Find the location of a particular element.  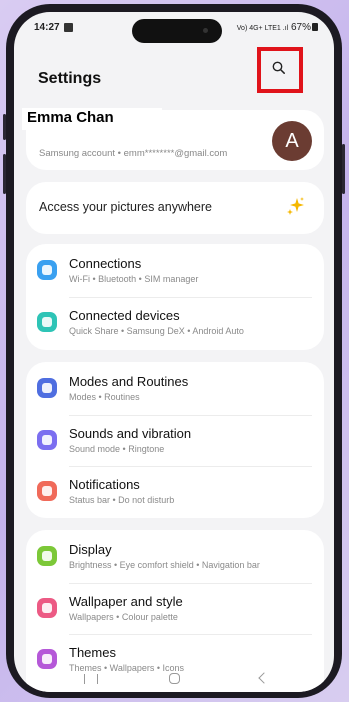

wifi-icon is located at coordinates (47, 270).